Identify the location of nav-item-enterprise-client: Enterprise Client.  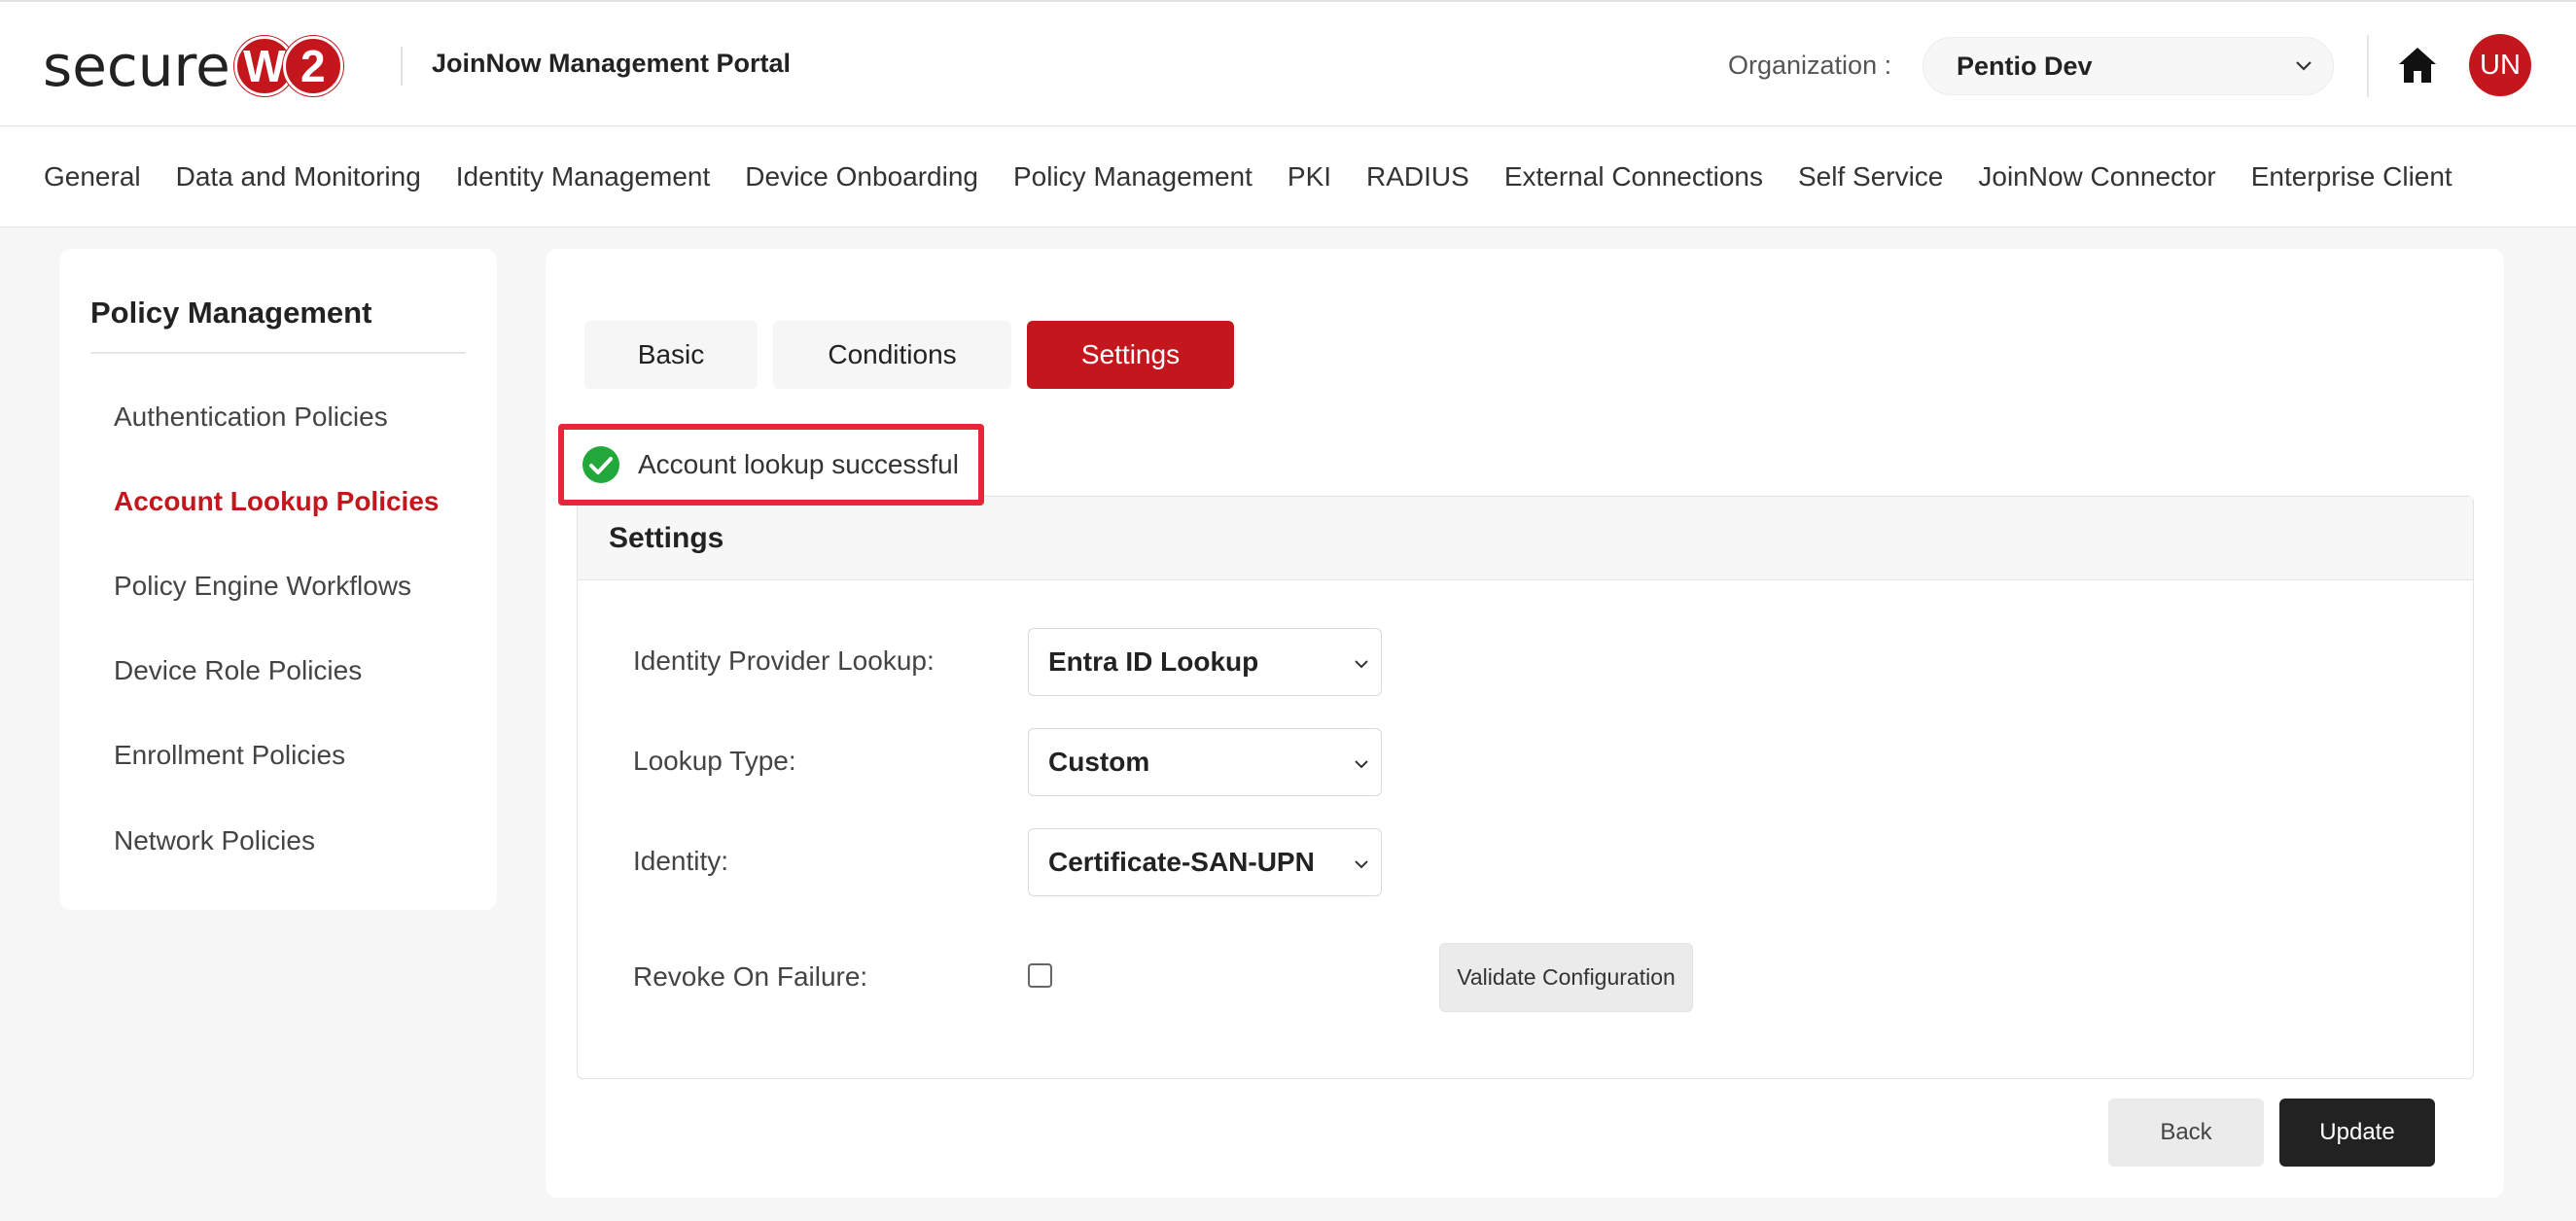
(2352, 176).